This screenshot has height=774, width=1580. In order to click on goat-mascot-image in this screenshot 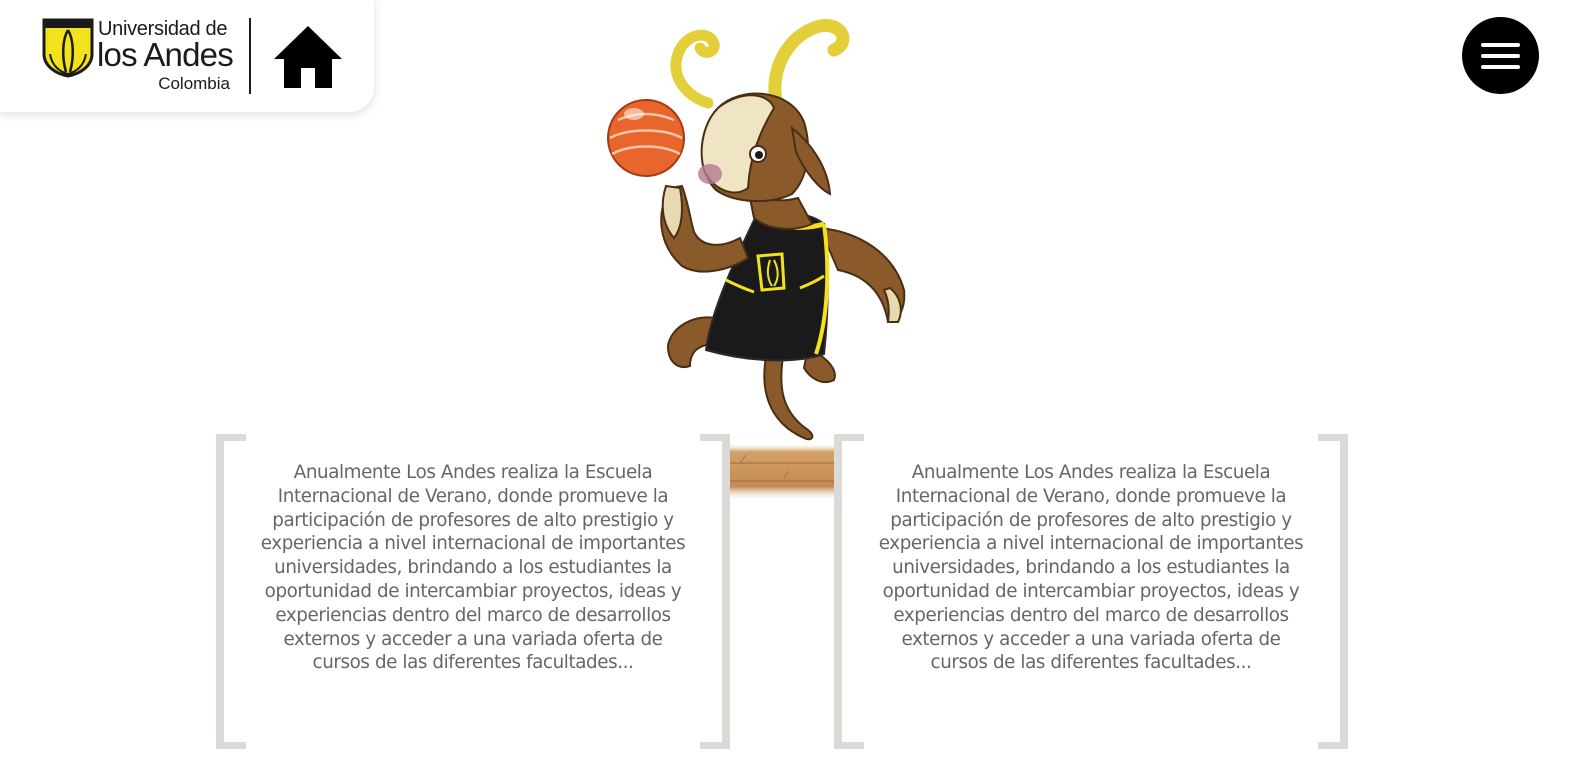, I will do `click(756, 230)`.